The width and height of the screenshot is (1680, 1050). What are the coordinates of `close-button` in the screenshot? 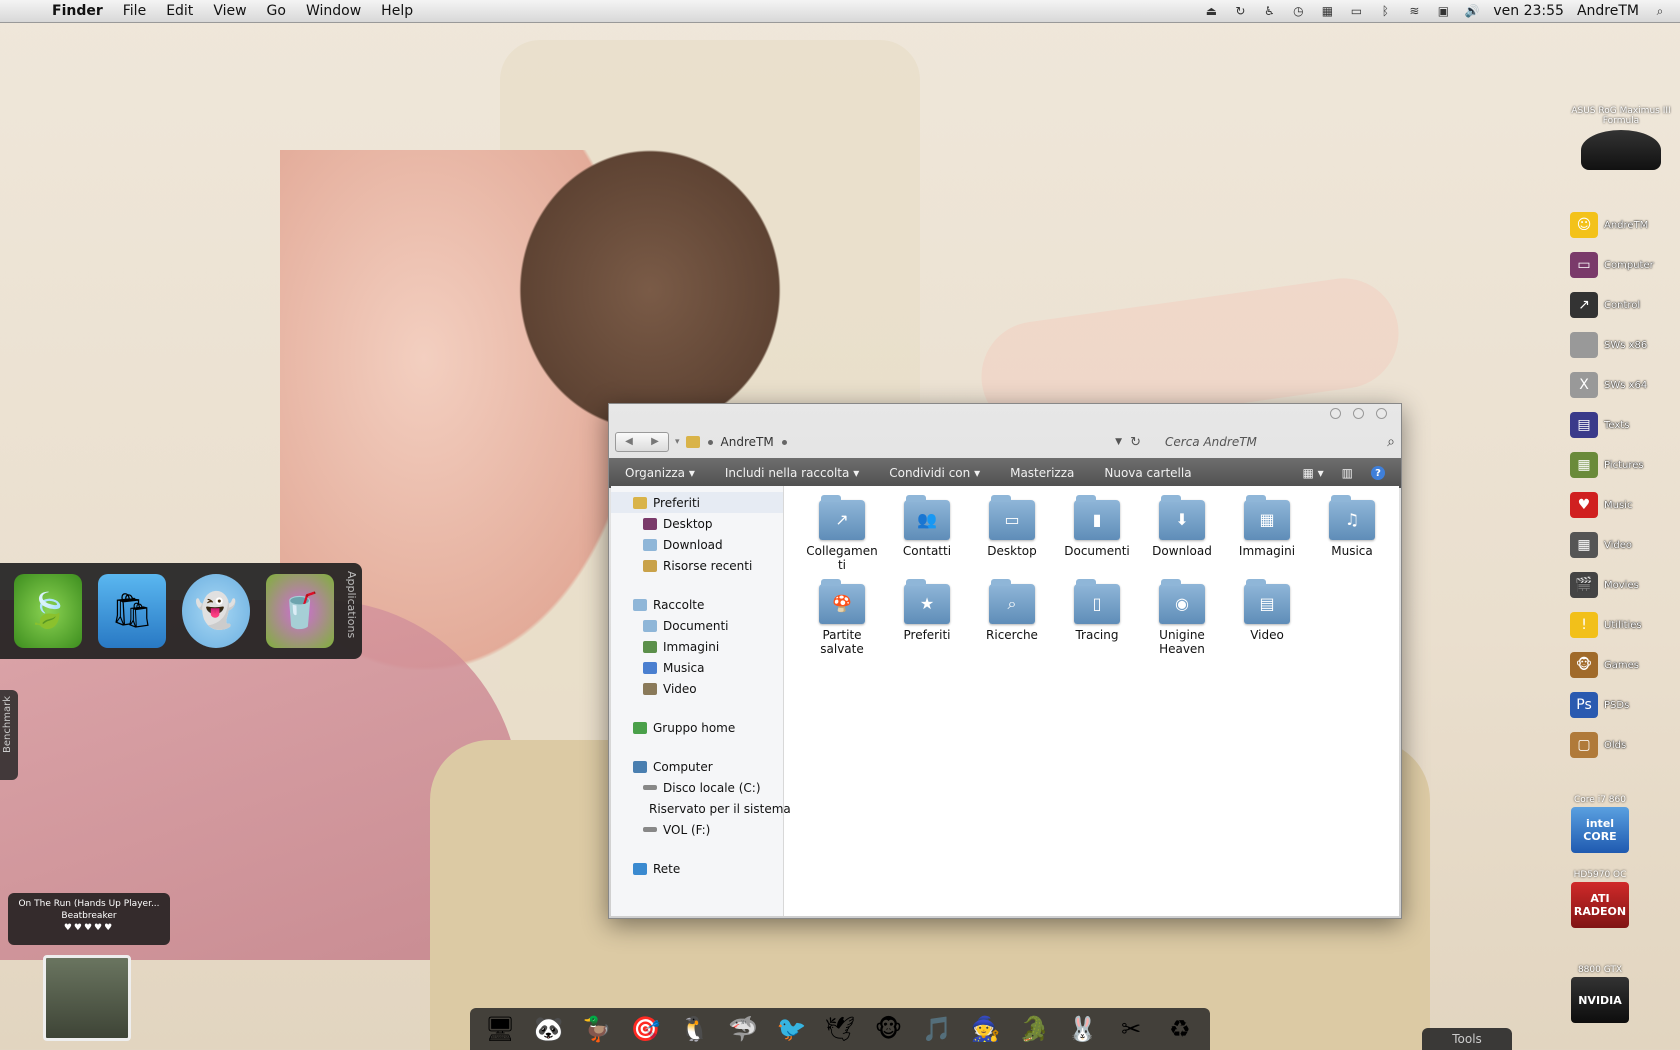 It's located at (1381, 413).